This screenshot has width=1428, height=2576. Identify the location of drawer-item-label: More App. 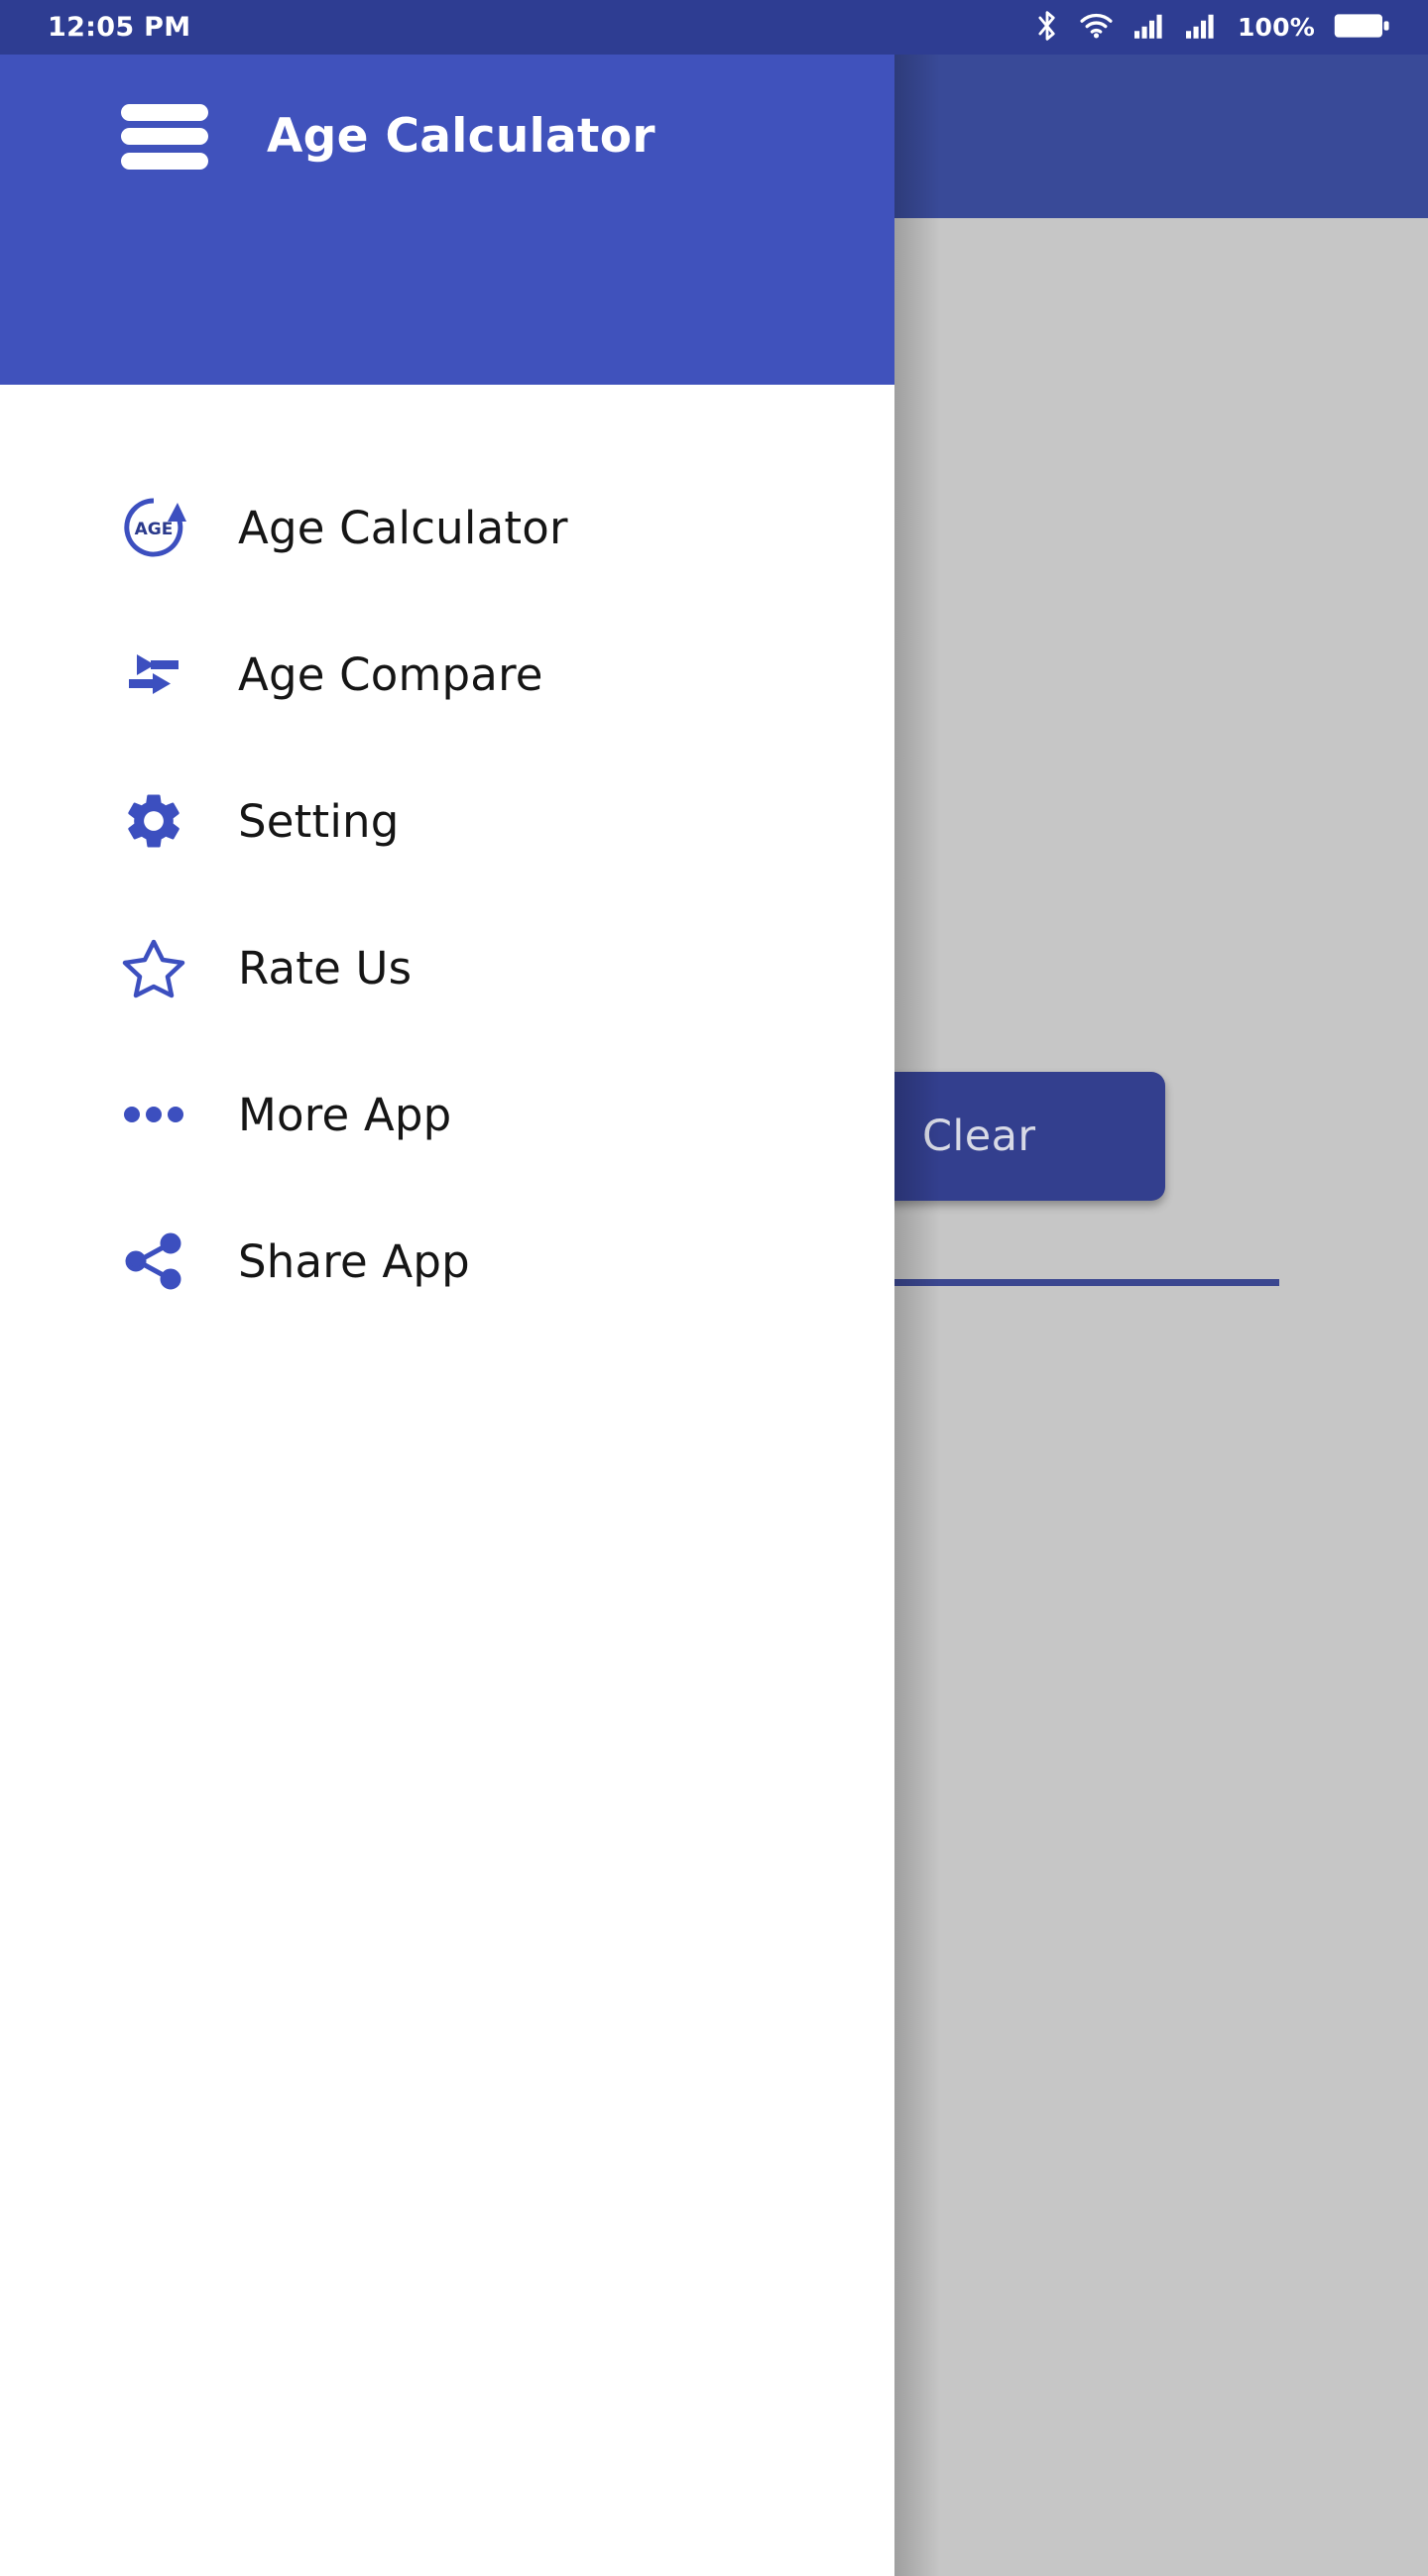
(345, 1115).